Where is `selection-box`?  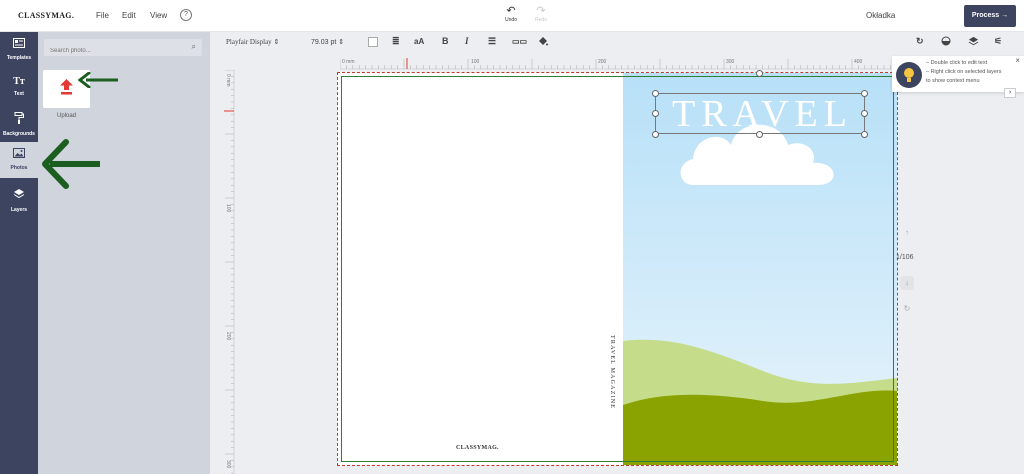
selection-box is located at coordinates (760, 113).